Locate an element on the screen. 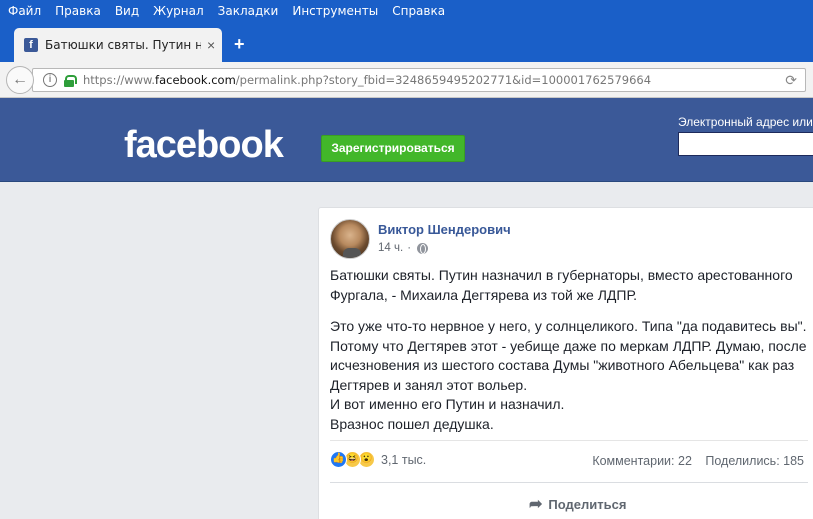 This screenshot has width=813, height=519. globe-icon is located at coordinates (423, 248).